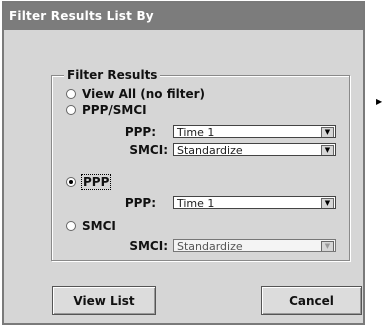  I want to click on radio-smci-circle-icon, so click(71, 225).